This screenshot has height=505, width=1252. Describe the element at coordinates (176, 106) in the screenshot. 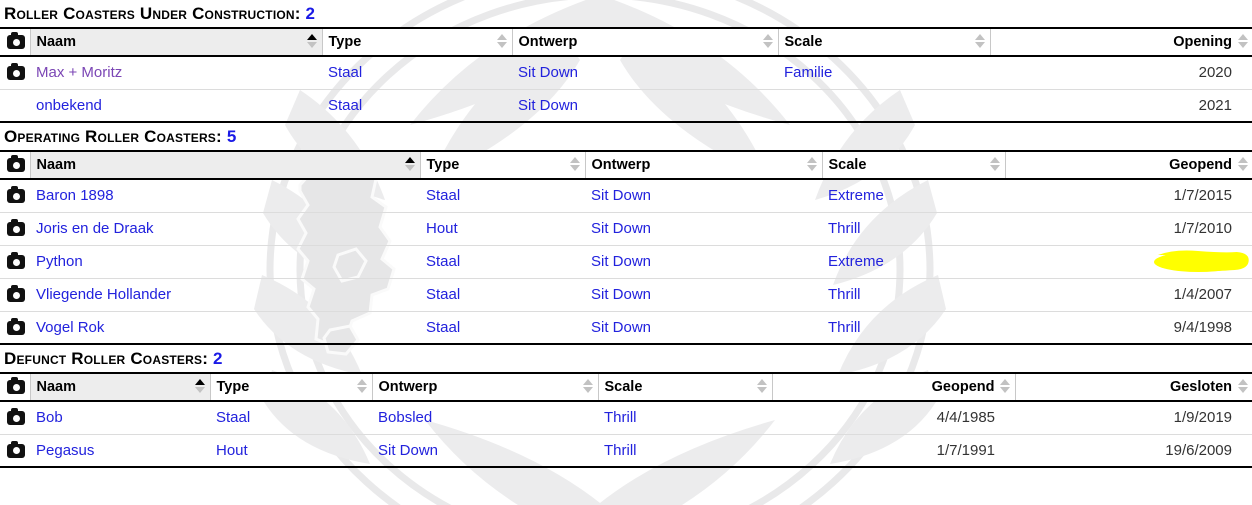

I see `cell-naam: onbekend` at that location.